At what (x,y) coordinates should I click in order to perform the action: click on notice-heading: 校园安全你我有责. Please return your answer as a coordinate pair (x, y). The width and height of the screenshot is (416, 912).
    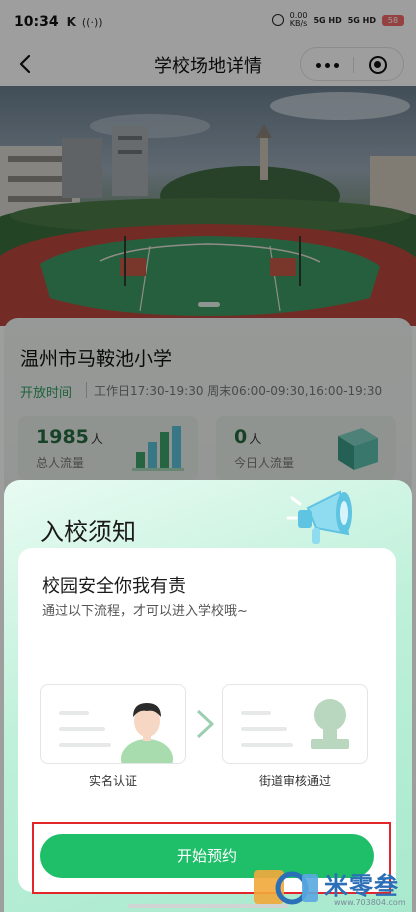
    Looking at the image, I should click on (114, 586).